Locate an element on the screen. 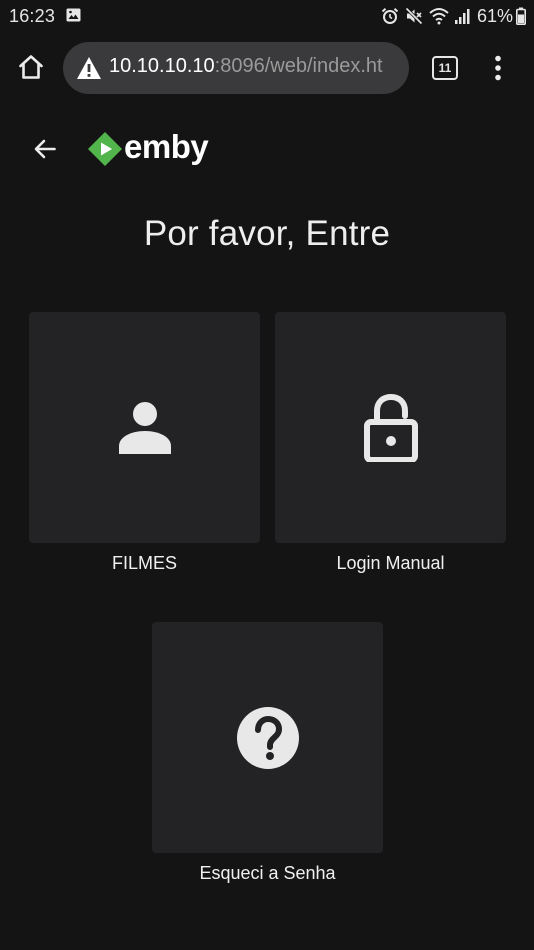 The height and width of the screenshot is (950, 534). back-button is located at coordinates (45, 149).